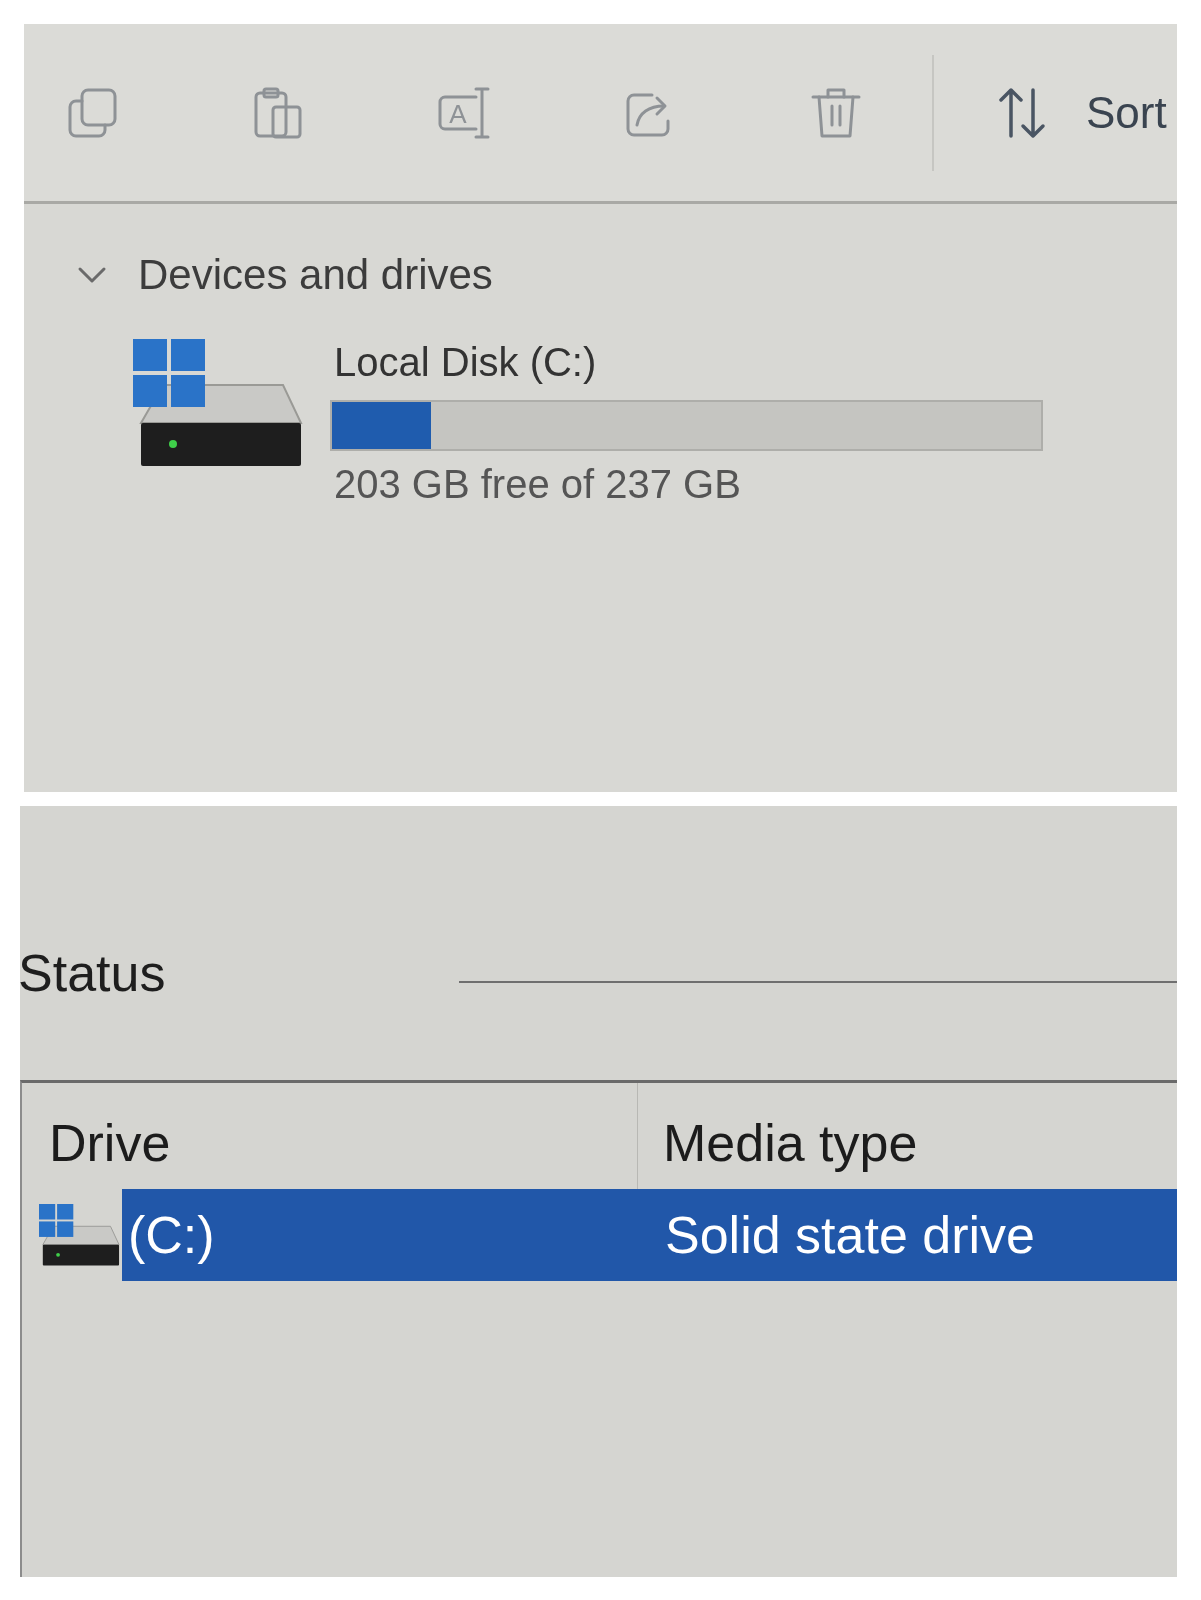  I want to click on group-title: Status, so click(93, 973).